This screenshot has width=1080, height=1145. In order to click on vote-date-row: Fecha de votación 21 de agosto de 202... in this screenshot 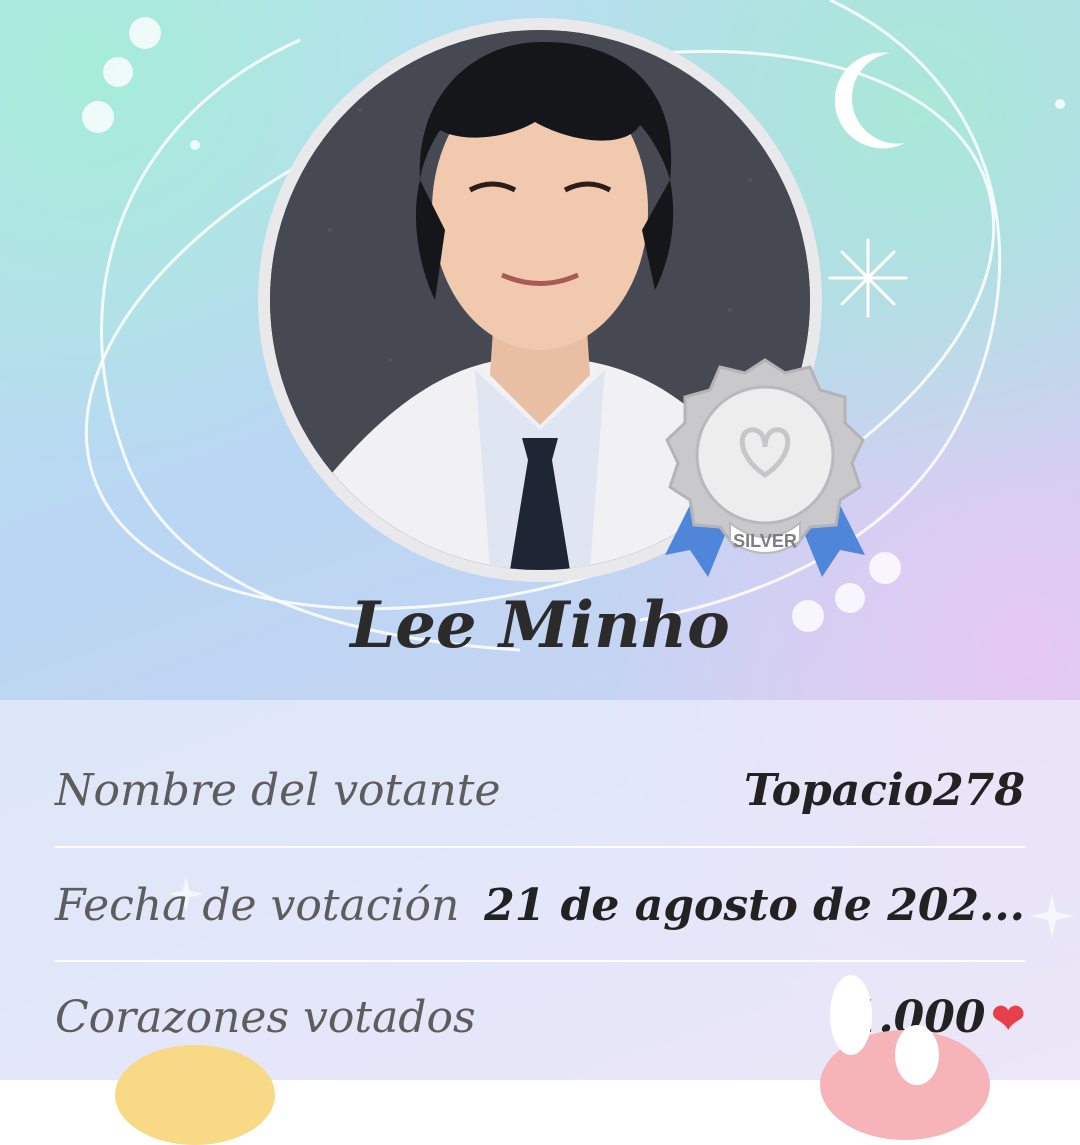, I will do `click(540, 905)`.